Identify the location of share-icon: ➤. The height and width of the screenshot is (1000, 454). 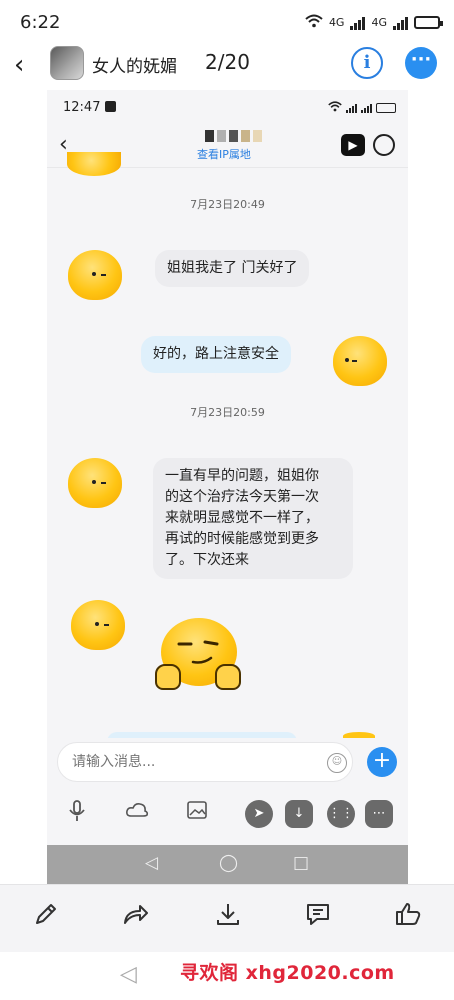
(259, 814).